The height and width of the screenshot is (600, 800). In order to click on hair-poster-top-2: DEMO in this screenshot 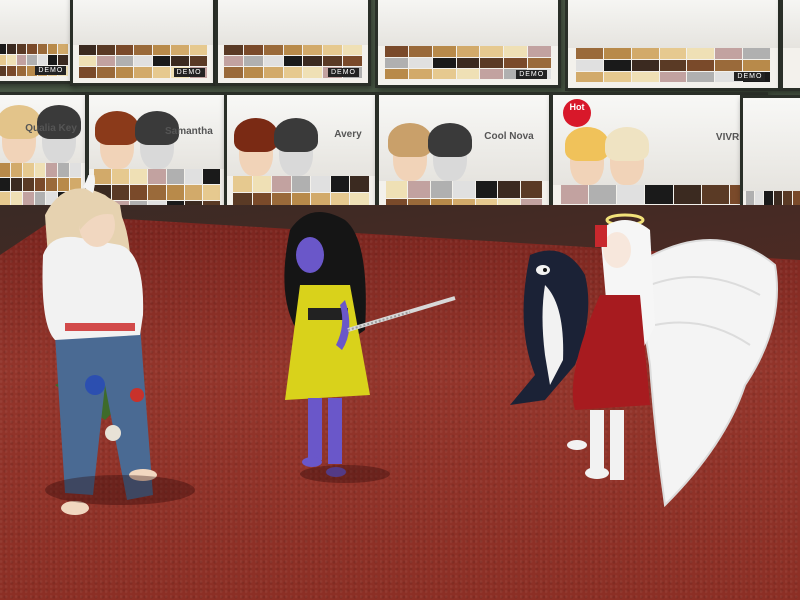, I will do `click(143, 43)`.